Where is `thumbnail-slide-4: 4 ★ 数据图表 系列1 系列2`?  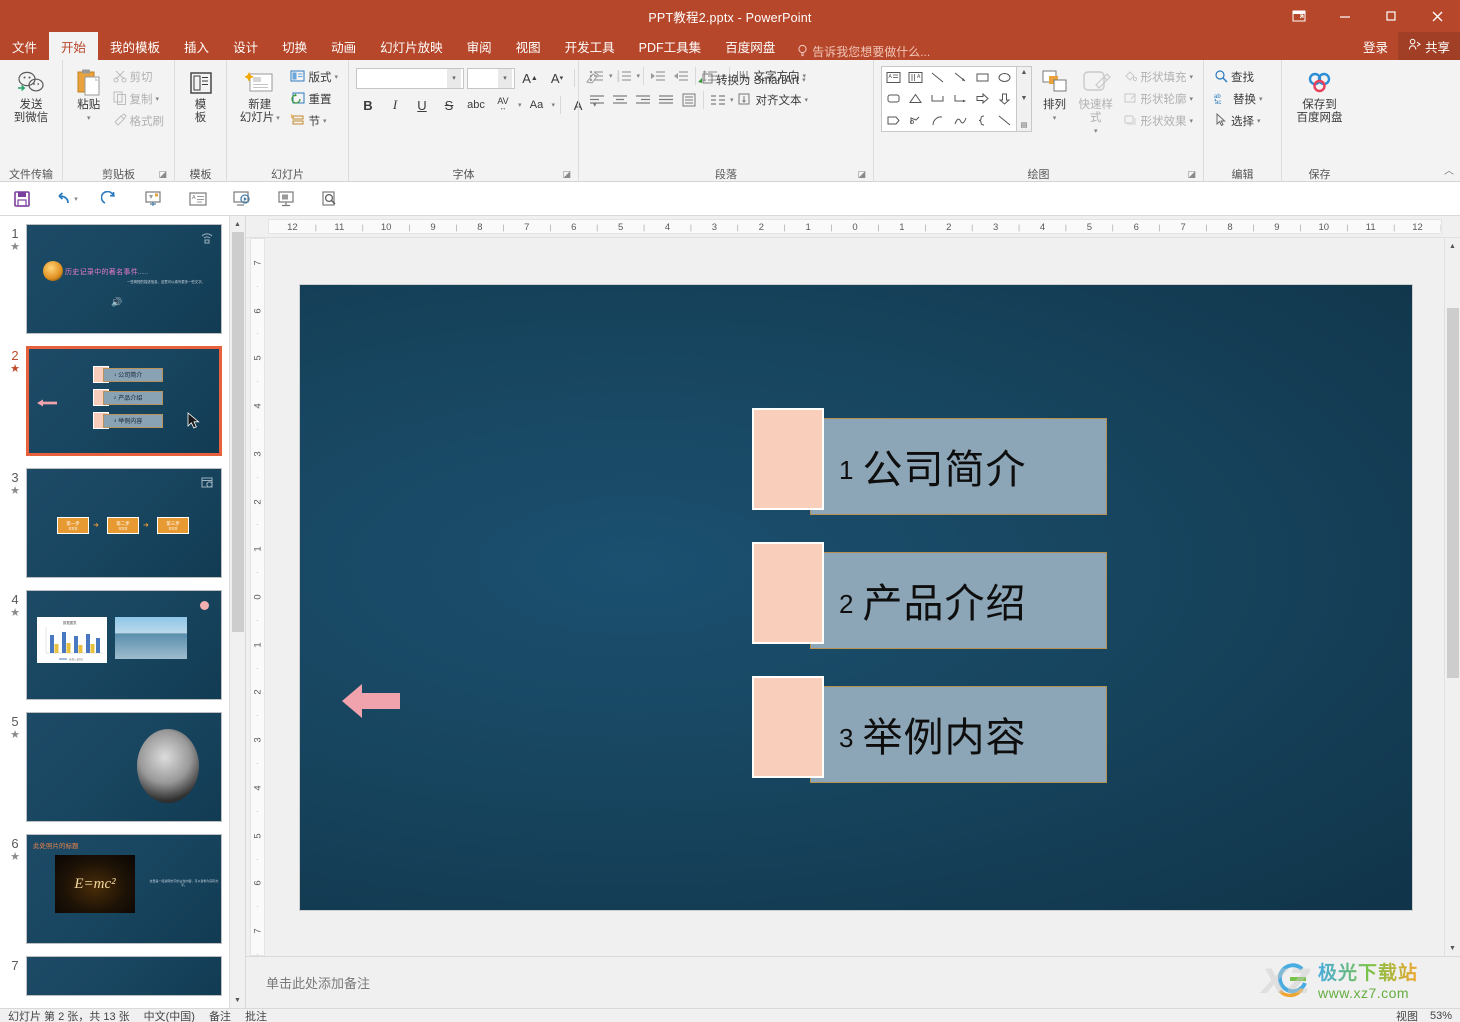
thumbnail-slide-4: 4 ★ 数据图表 系列1 系列2 is located at coordinates (114, 651).